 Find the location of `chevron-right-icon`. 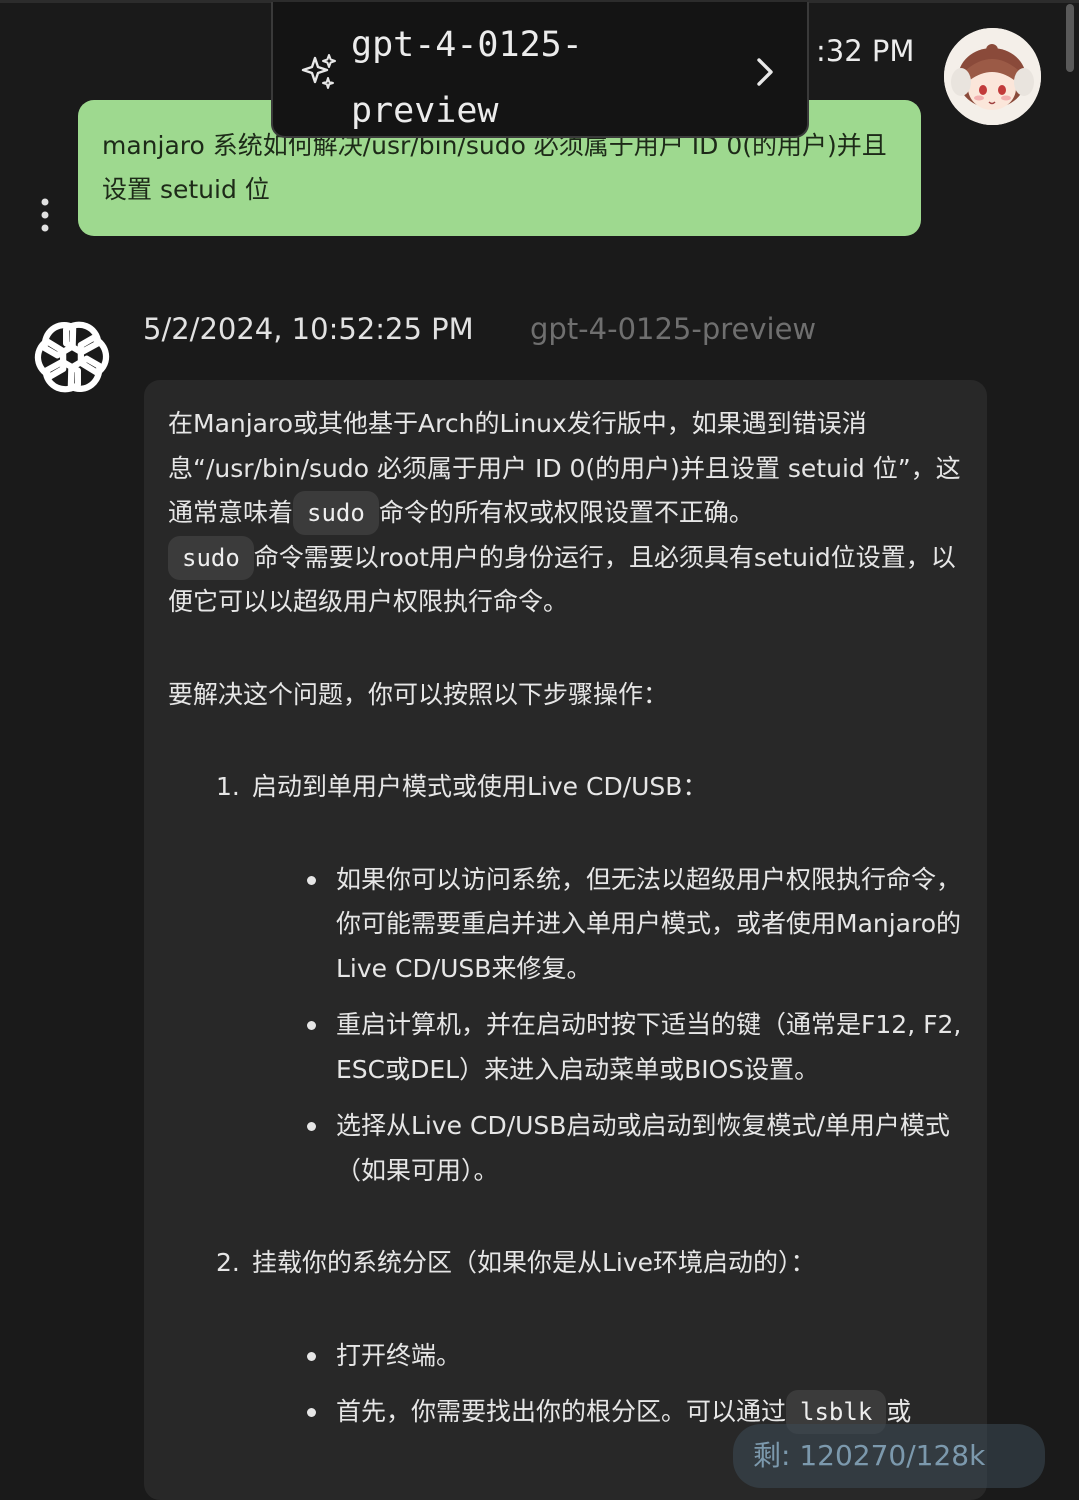

chevron-right-icon is located at coordinates (765, 72).